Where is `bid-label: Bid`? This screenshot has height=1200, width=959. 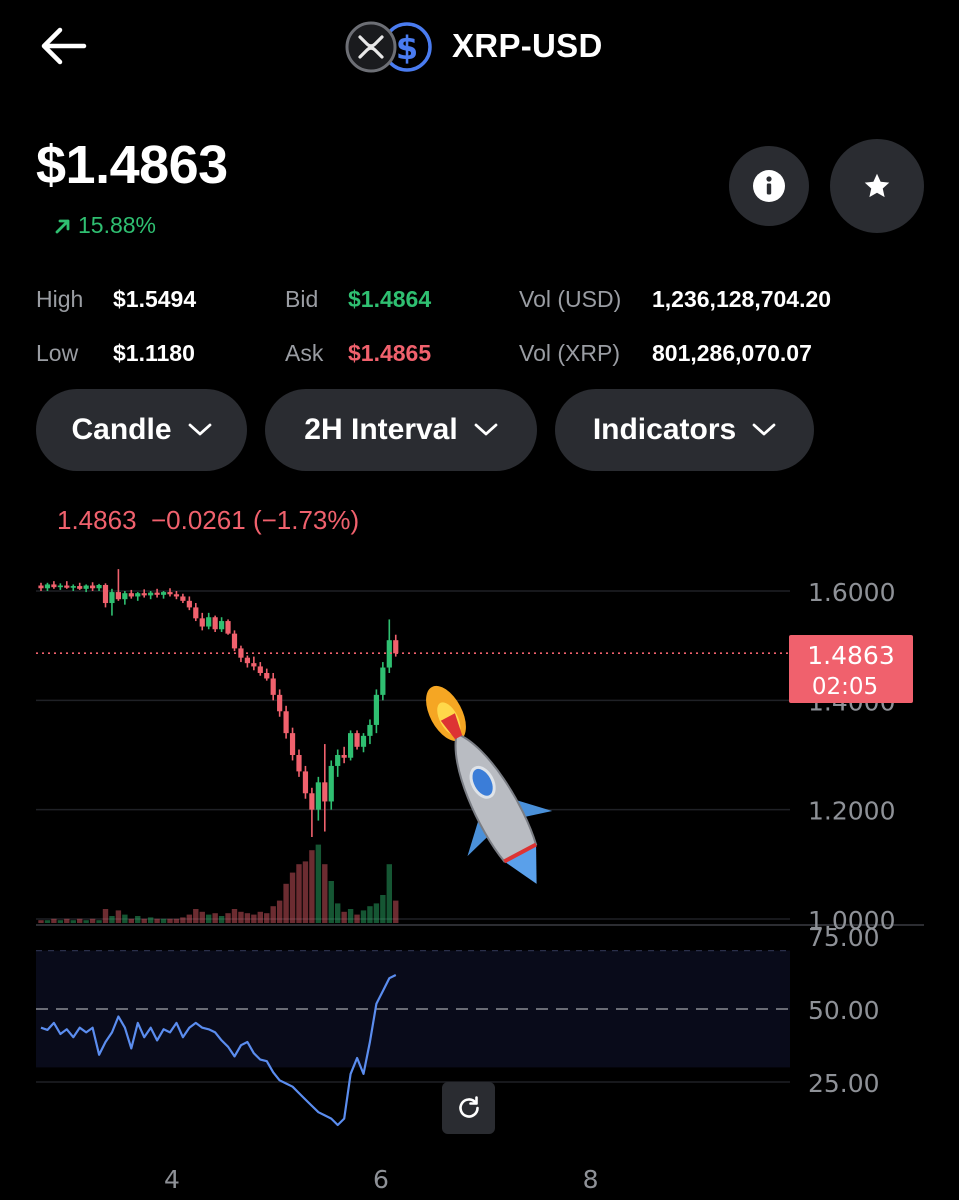 bid-label: Bid is located at coordinates (302, 299).